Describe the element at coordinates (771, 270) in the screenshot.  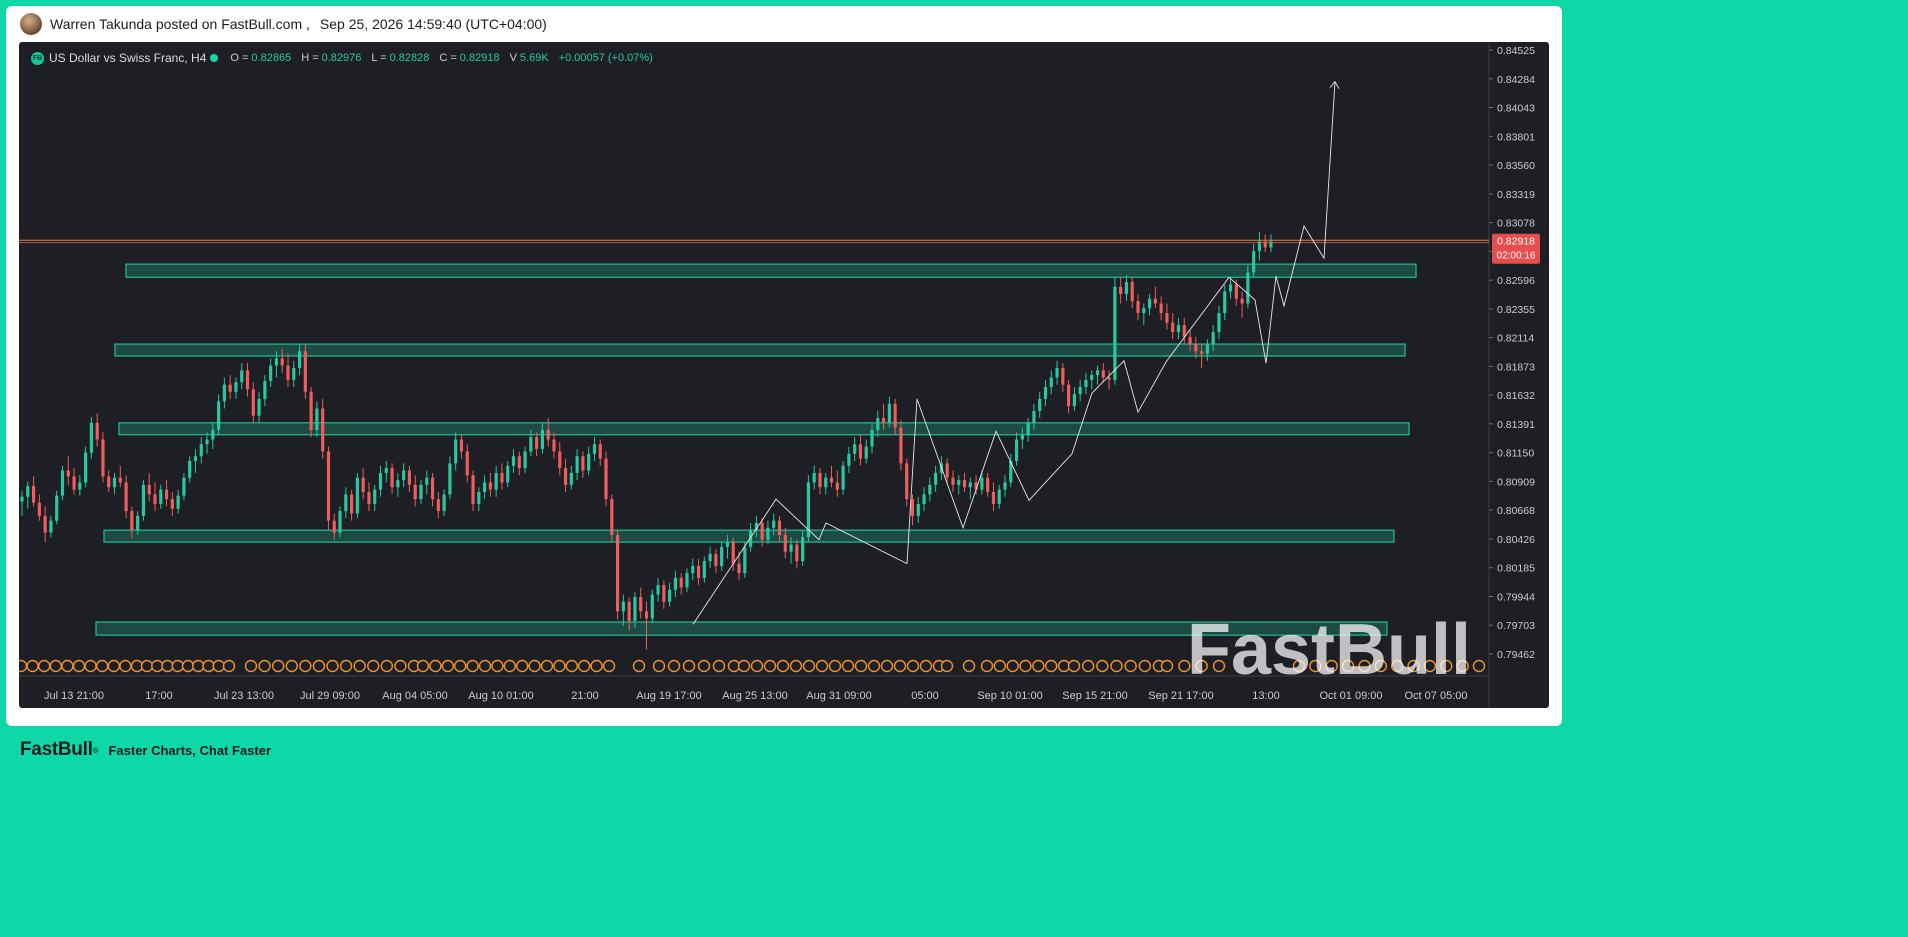
I see `horizontal-zone` at that location.